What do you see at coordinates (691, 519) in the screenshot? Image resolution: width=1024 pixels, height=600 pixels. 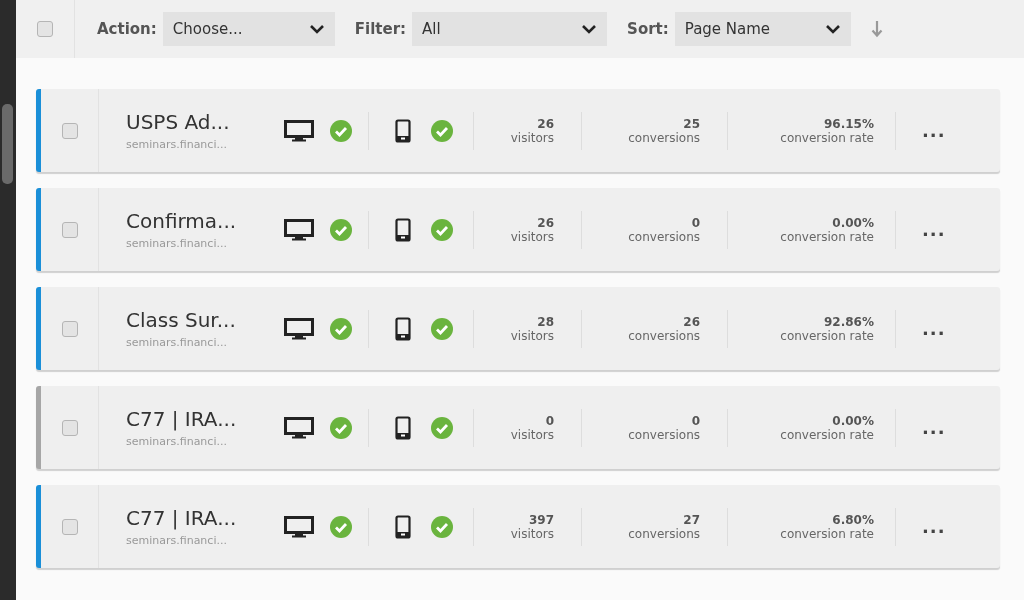 I see `conversions-count: 27` at bounding box center [691, 519].